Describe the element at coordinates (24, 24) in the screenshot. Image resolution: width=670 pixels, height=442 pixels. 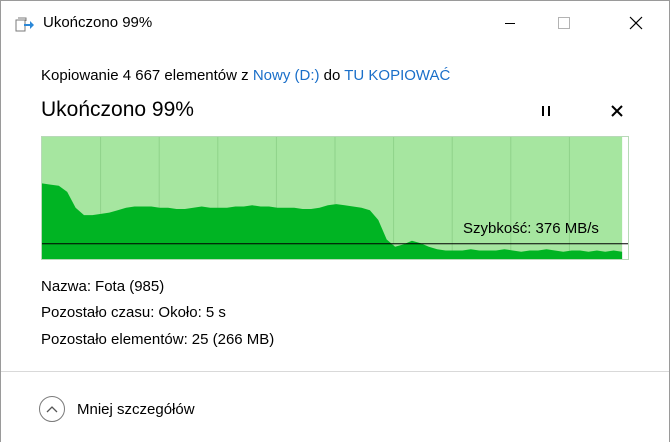
I see `copy-arrow-icon` at that location.